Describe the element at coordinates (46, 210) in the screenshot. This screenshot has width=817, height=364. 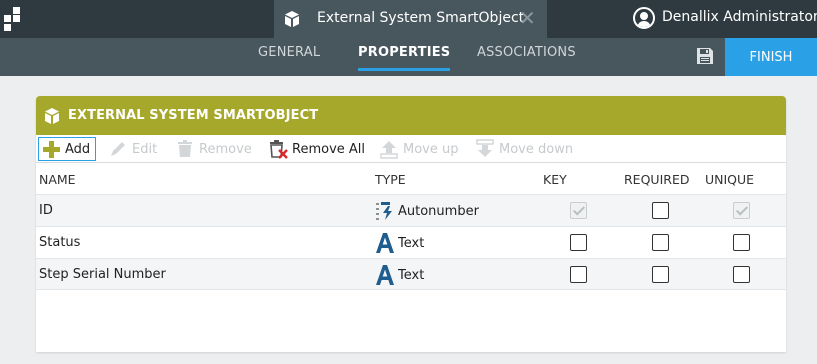
I see `property-name: ID` at that location.